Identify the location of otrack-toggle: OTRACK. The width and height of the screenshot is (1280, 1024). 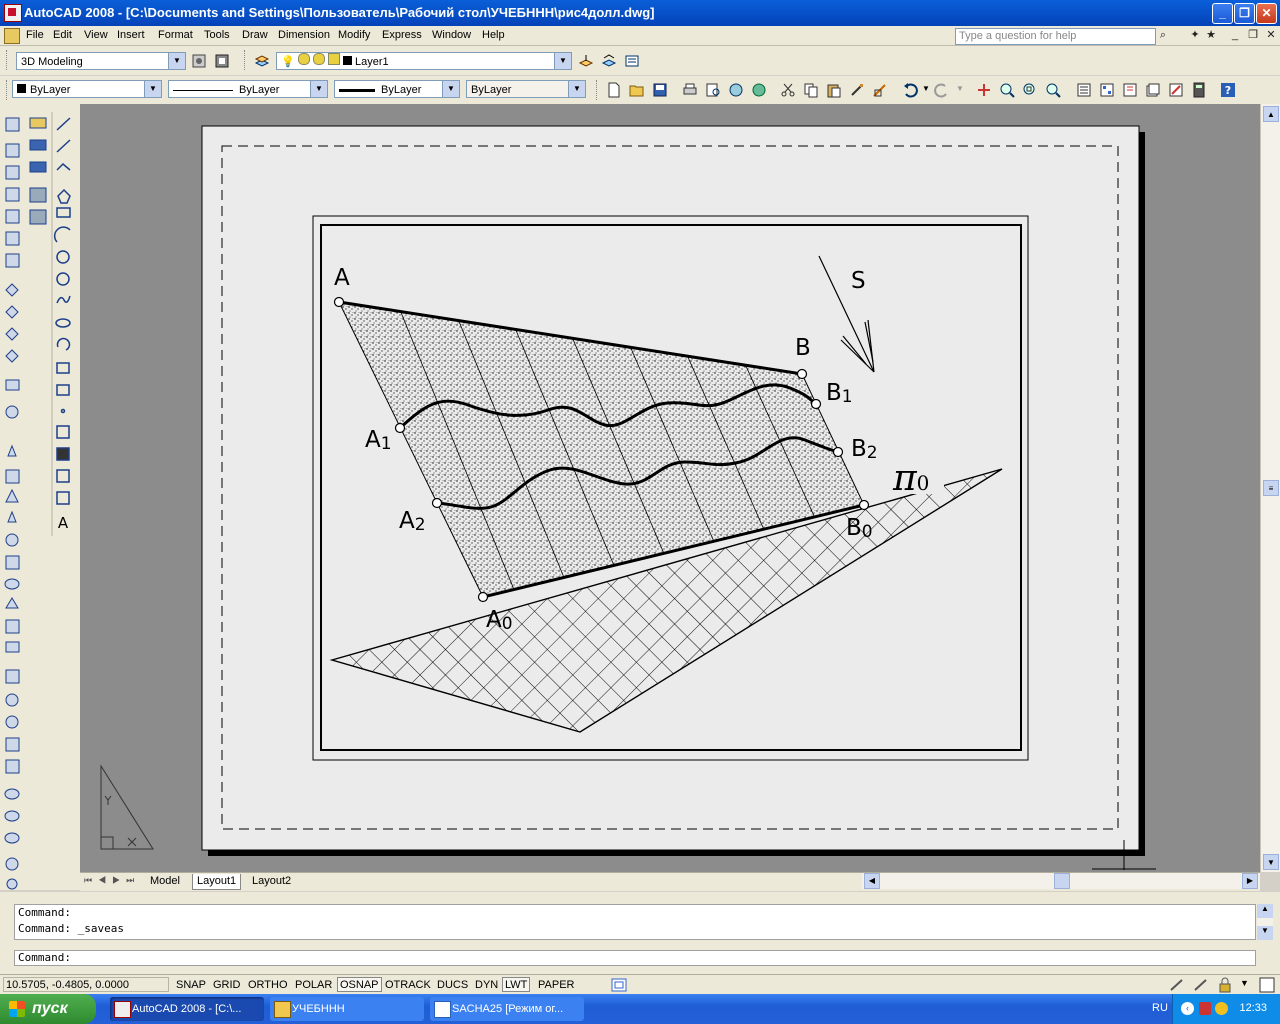
(408, 984).